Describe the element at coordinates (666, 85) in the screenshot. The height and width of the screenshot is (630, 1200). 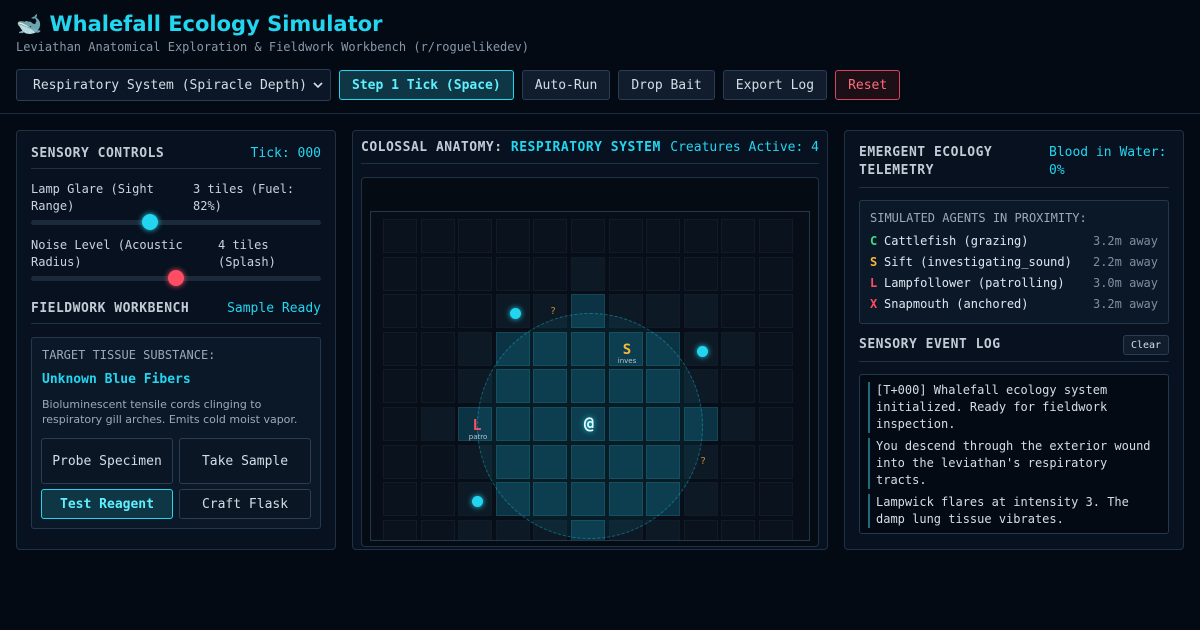
I see `drop-bait-button: Drop Bait` at that location.